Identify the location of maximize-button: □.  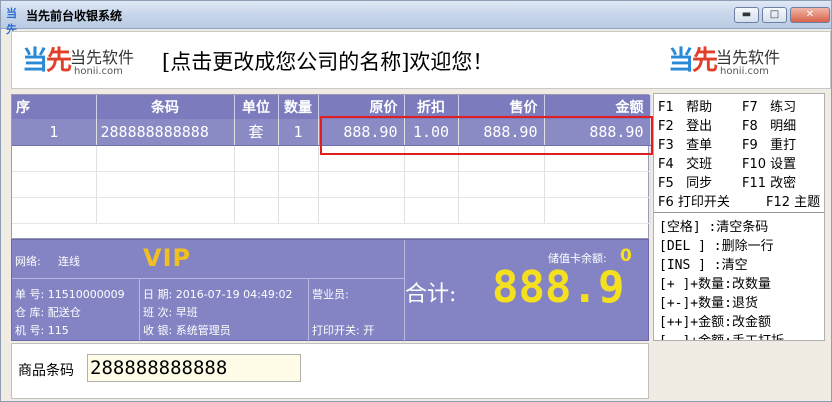
(774, 15).